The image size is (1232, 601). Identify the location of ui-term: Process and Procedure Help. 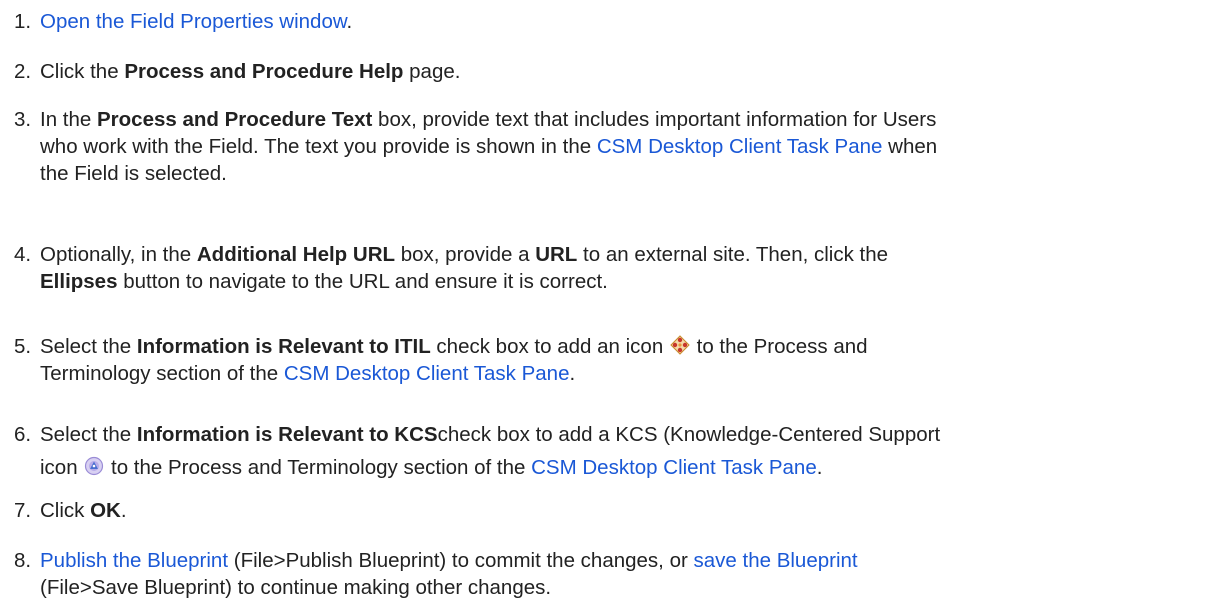
(264, 71).